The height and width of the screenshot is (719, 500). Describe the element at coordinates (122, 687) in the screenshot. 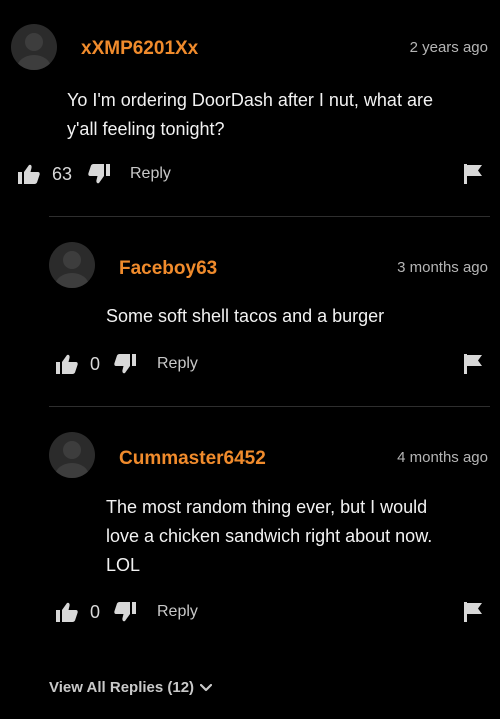

I see `view-all-replies-label: View All Replies (12)` at that location.